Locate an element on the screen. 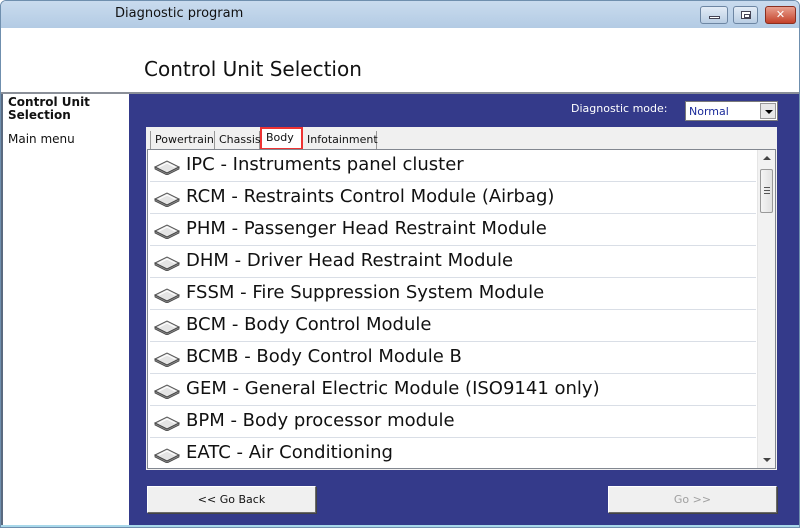 The height and width of the screenshot is (528, 800). tab-powertrain: Powertrain is located at coordinates (182, 140).